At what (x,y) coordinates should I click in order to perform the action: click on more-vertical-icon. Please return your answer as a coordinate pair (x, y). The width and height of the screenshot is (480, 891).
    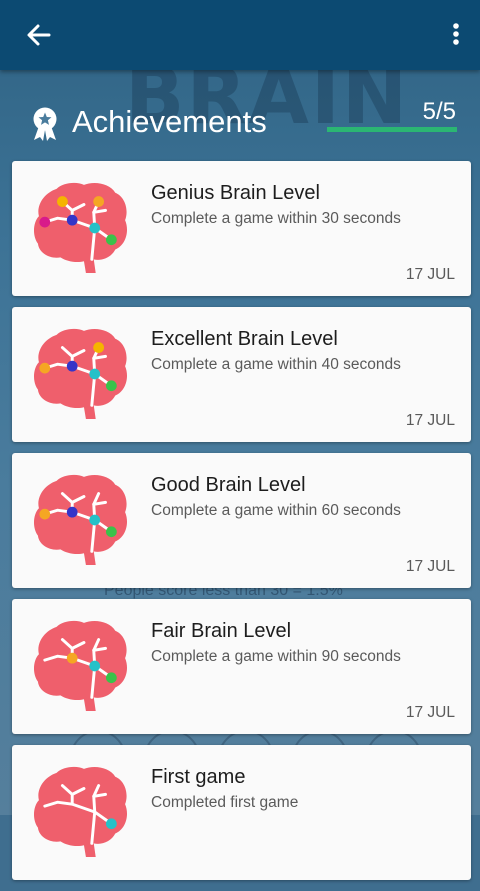
    Looking at the image, I should click on (456, 34).